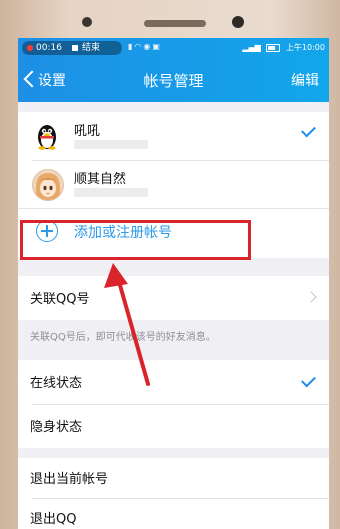  Describe the element at coordinates (238, 22) in the screenshot. I see `front-camera-icon` at that location.